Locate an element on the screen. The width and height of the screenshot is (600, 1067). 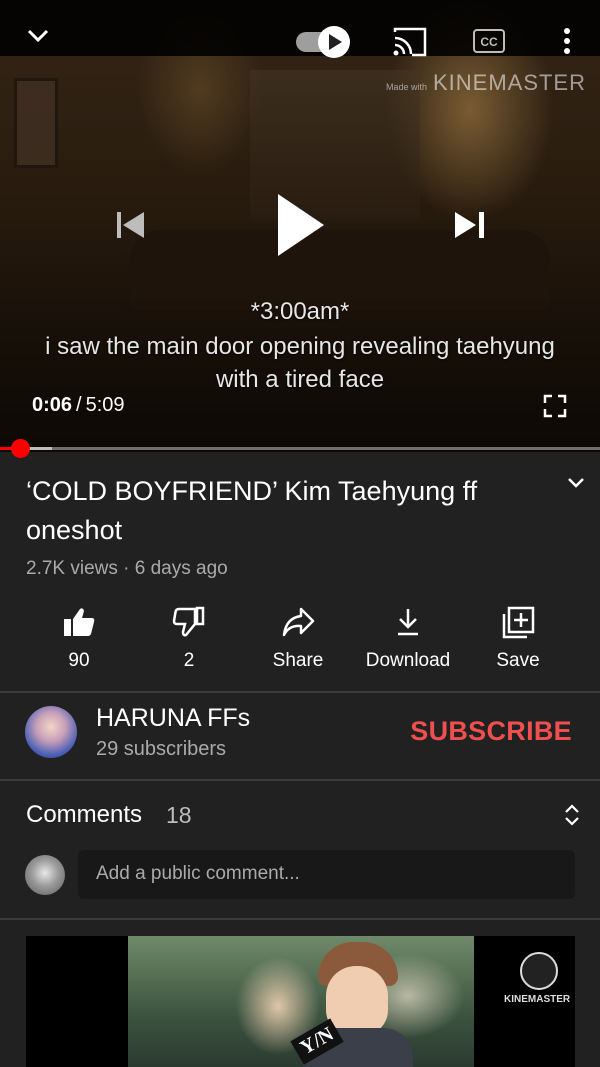
kinemaster-logo-icon is located at coordinates (539, 971).